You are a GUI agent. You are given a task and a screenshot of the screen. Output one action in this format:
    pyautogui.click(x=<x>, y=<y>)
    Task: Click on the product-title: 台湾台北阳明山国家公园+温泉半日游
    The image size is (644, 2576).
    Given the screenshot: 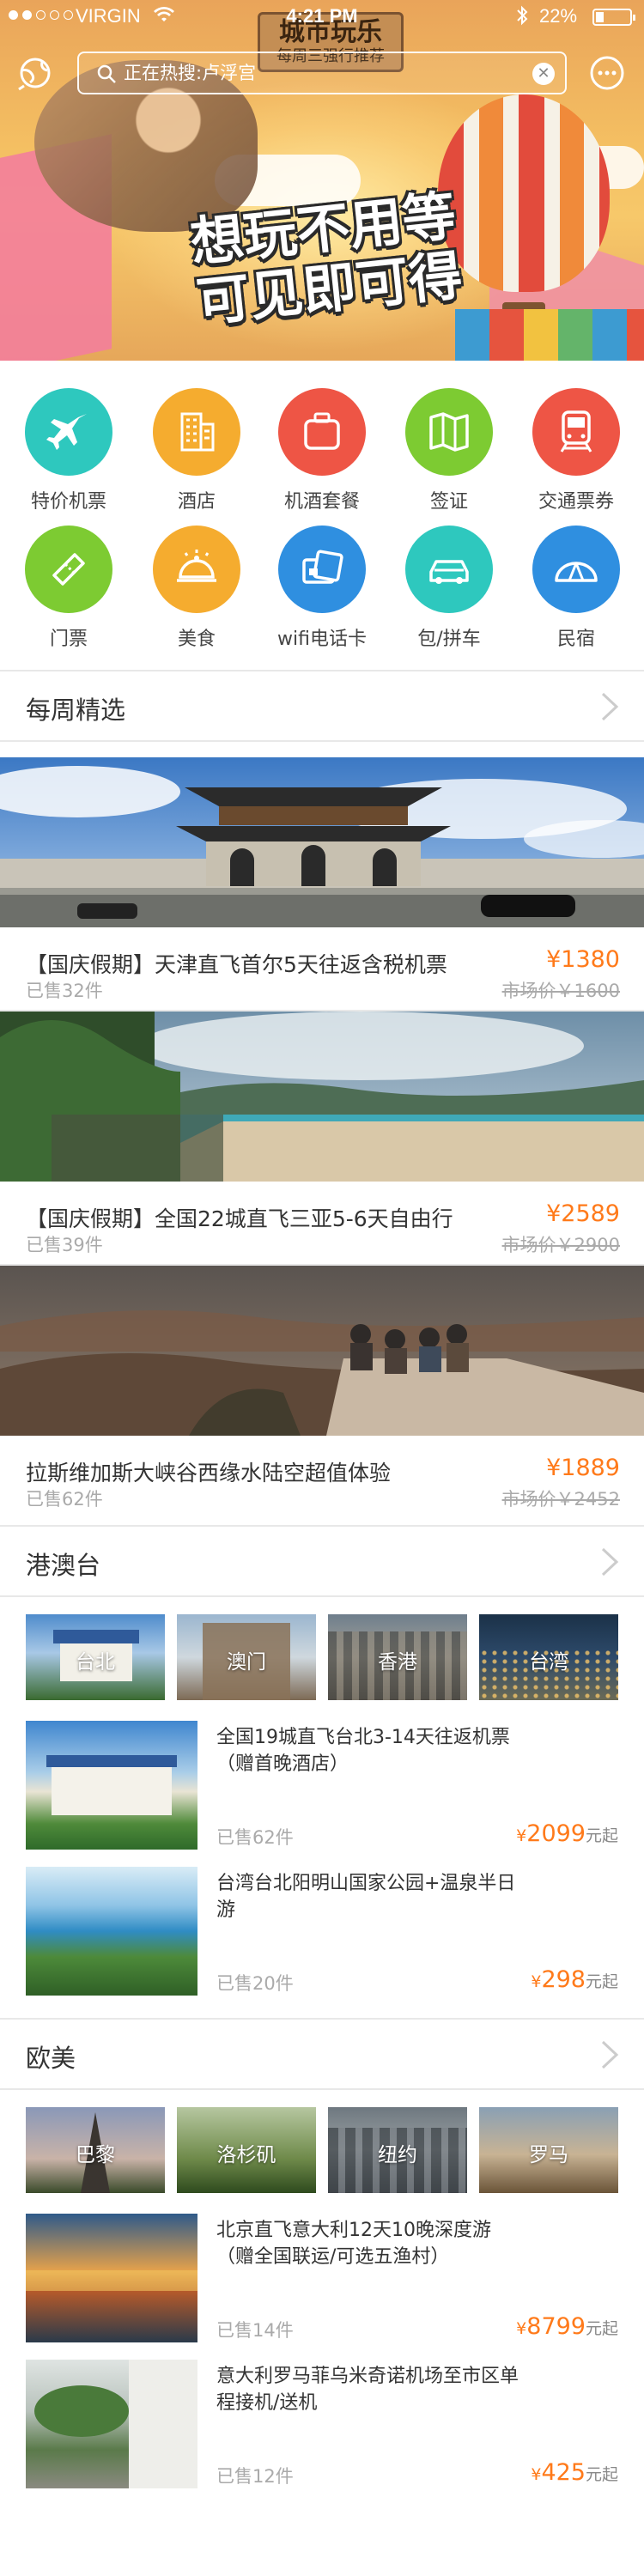 What is the action you would take?
    pyautogui.click(x=366, y=1897)
    